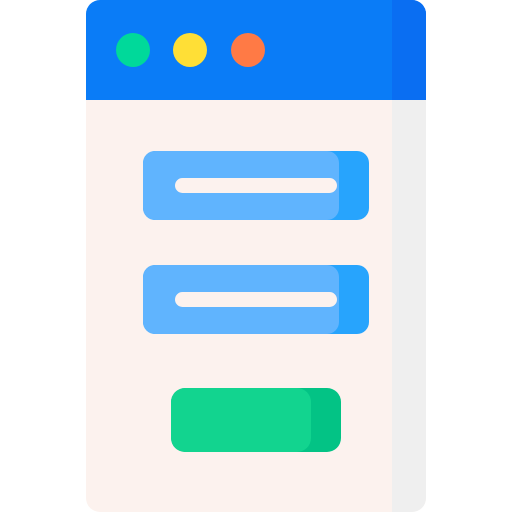  I want to click on submit-button, so click(256, 420).